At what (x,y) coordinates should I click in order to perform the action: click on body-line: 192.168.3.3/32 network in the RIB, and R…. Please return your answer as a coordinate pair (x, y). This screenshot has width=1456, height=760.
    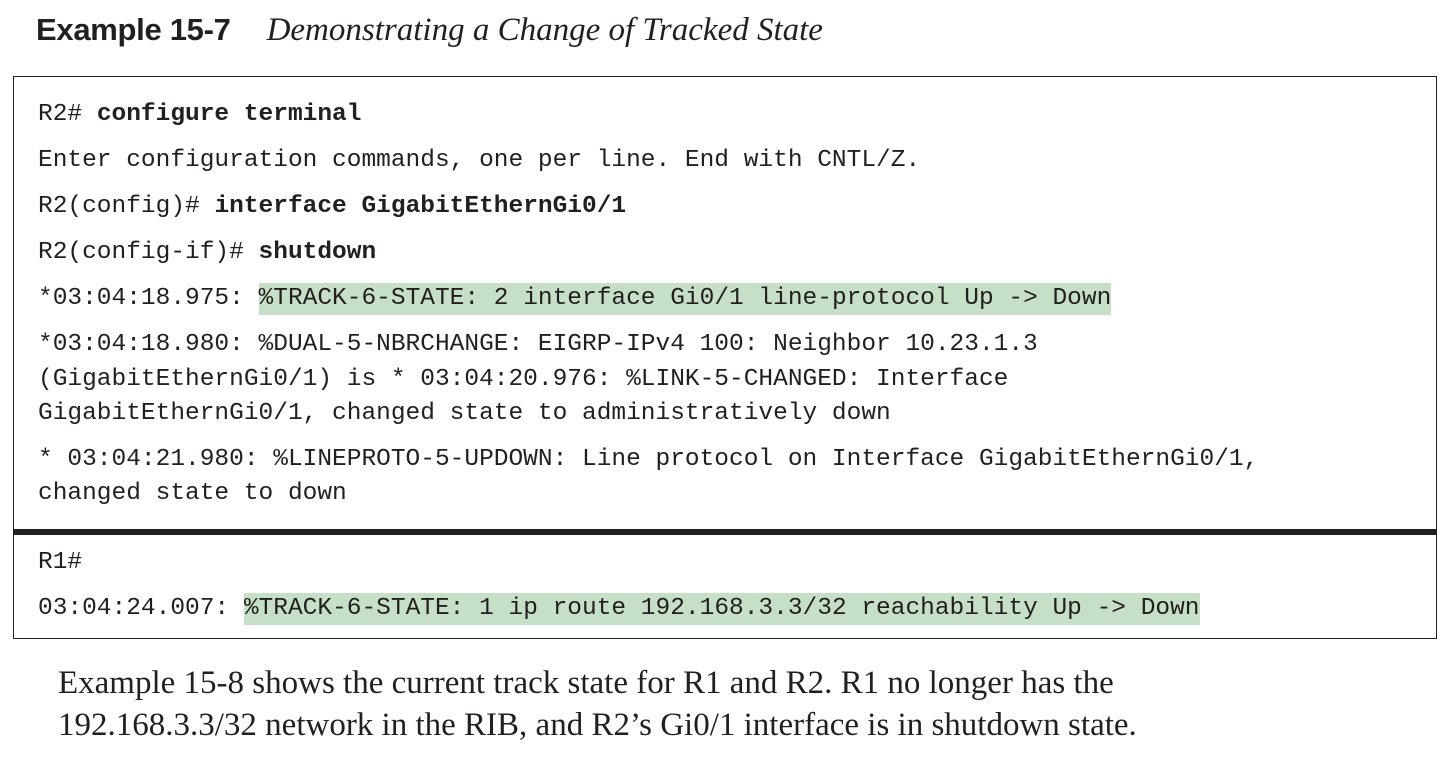
    Looking at the image, I should click on (597, 725).